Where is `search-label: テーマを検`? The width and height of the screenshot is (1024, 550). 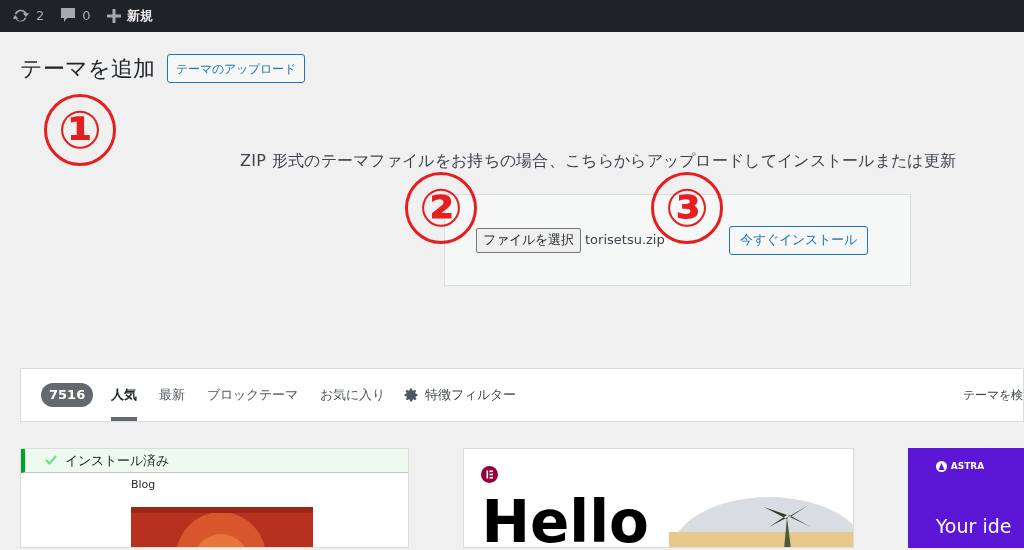 search-label: テーマを検 is located at coordinates (993, 395).